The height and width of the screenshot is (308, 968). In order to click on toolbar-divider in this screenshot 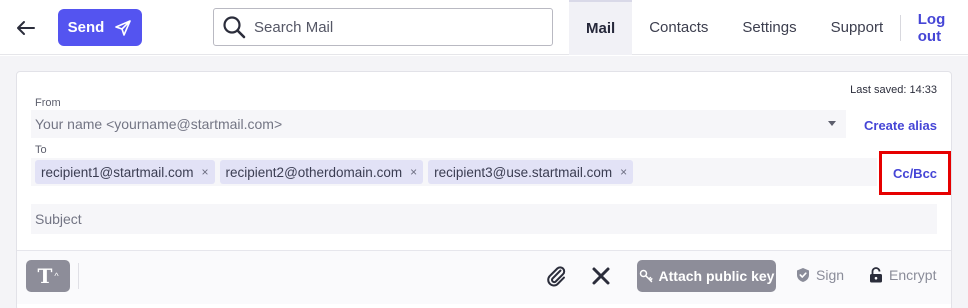, I will do `click(78, 276)`.